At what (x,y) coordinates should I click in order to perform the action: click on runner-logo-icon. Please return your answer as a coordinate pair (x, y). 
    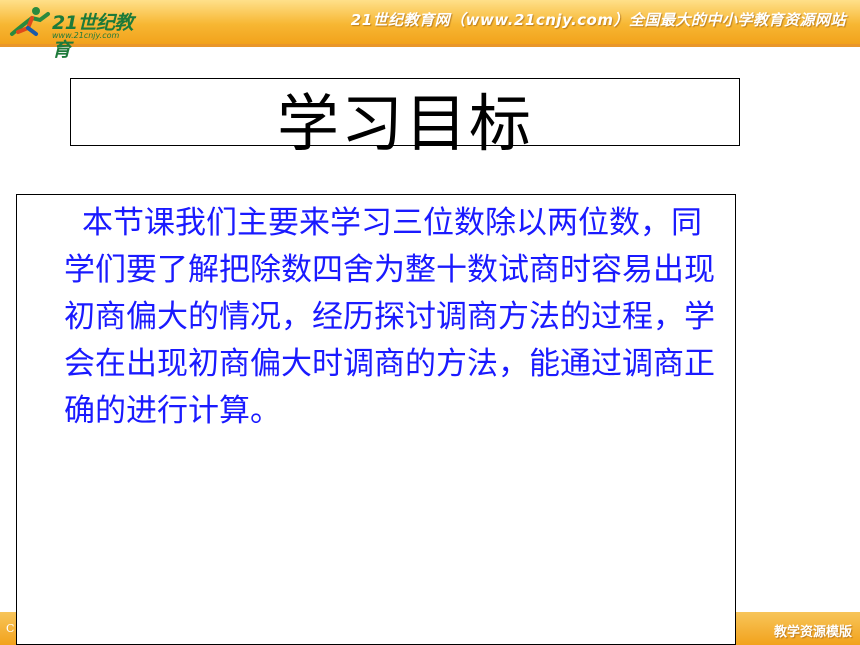
    Looking at the image, I should click on (30, 21).